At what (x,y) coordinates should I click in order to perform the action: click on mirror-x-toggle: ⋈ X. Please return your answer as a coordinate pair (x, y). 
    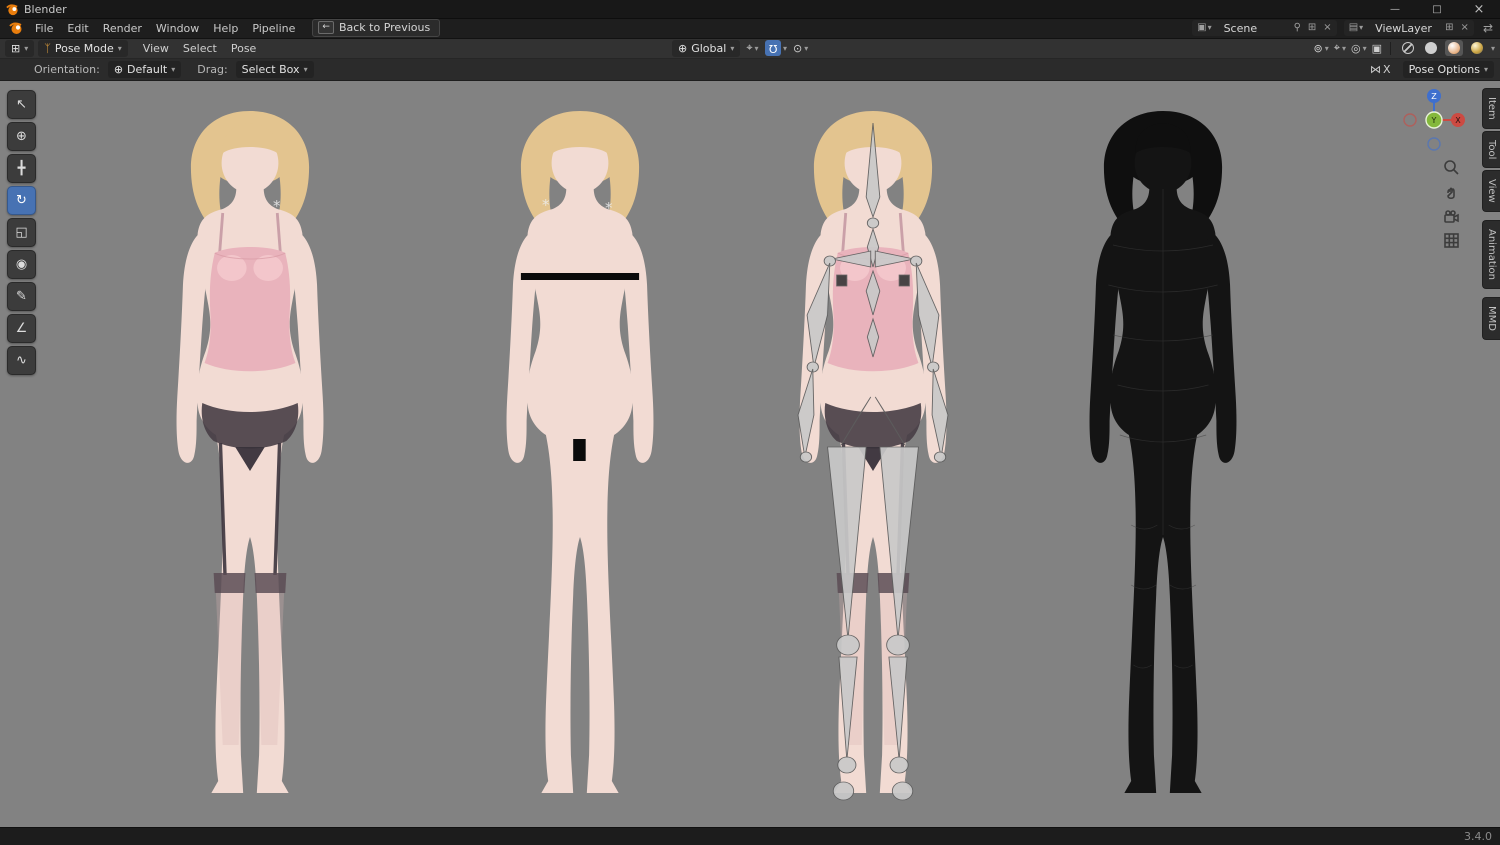
    Looking at the image, I should click on (1380, 69).